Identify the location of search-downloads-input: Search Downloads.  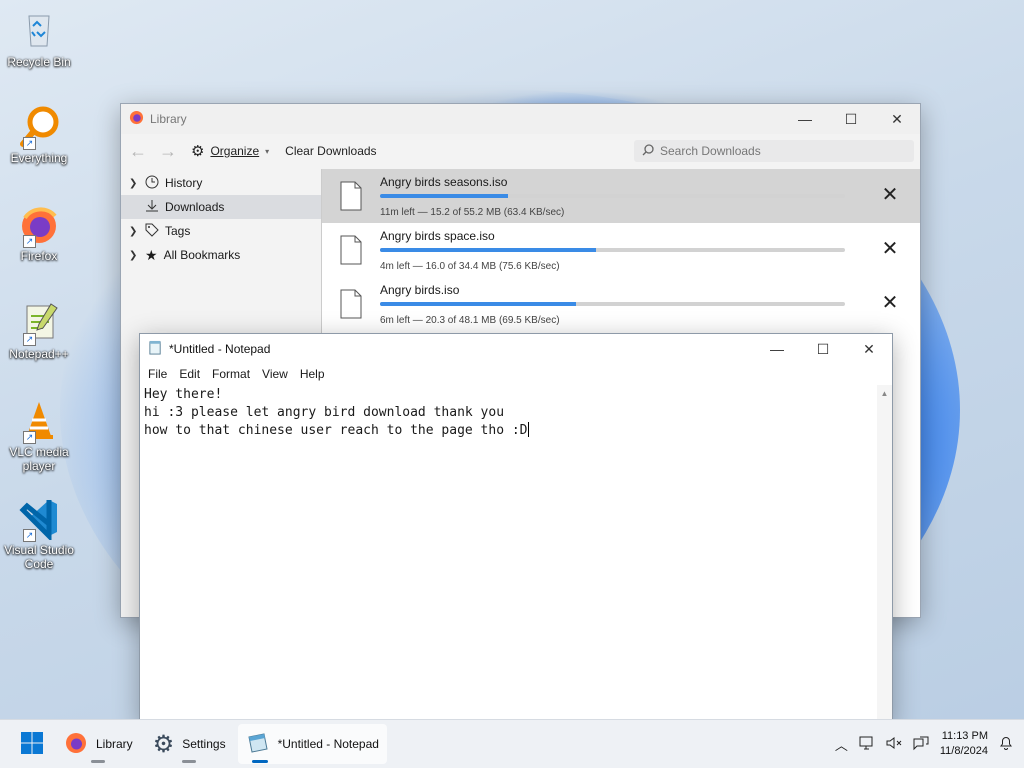
(774, 151).